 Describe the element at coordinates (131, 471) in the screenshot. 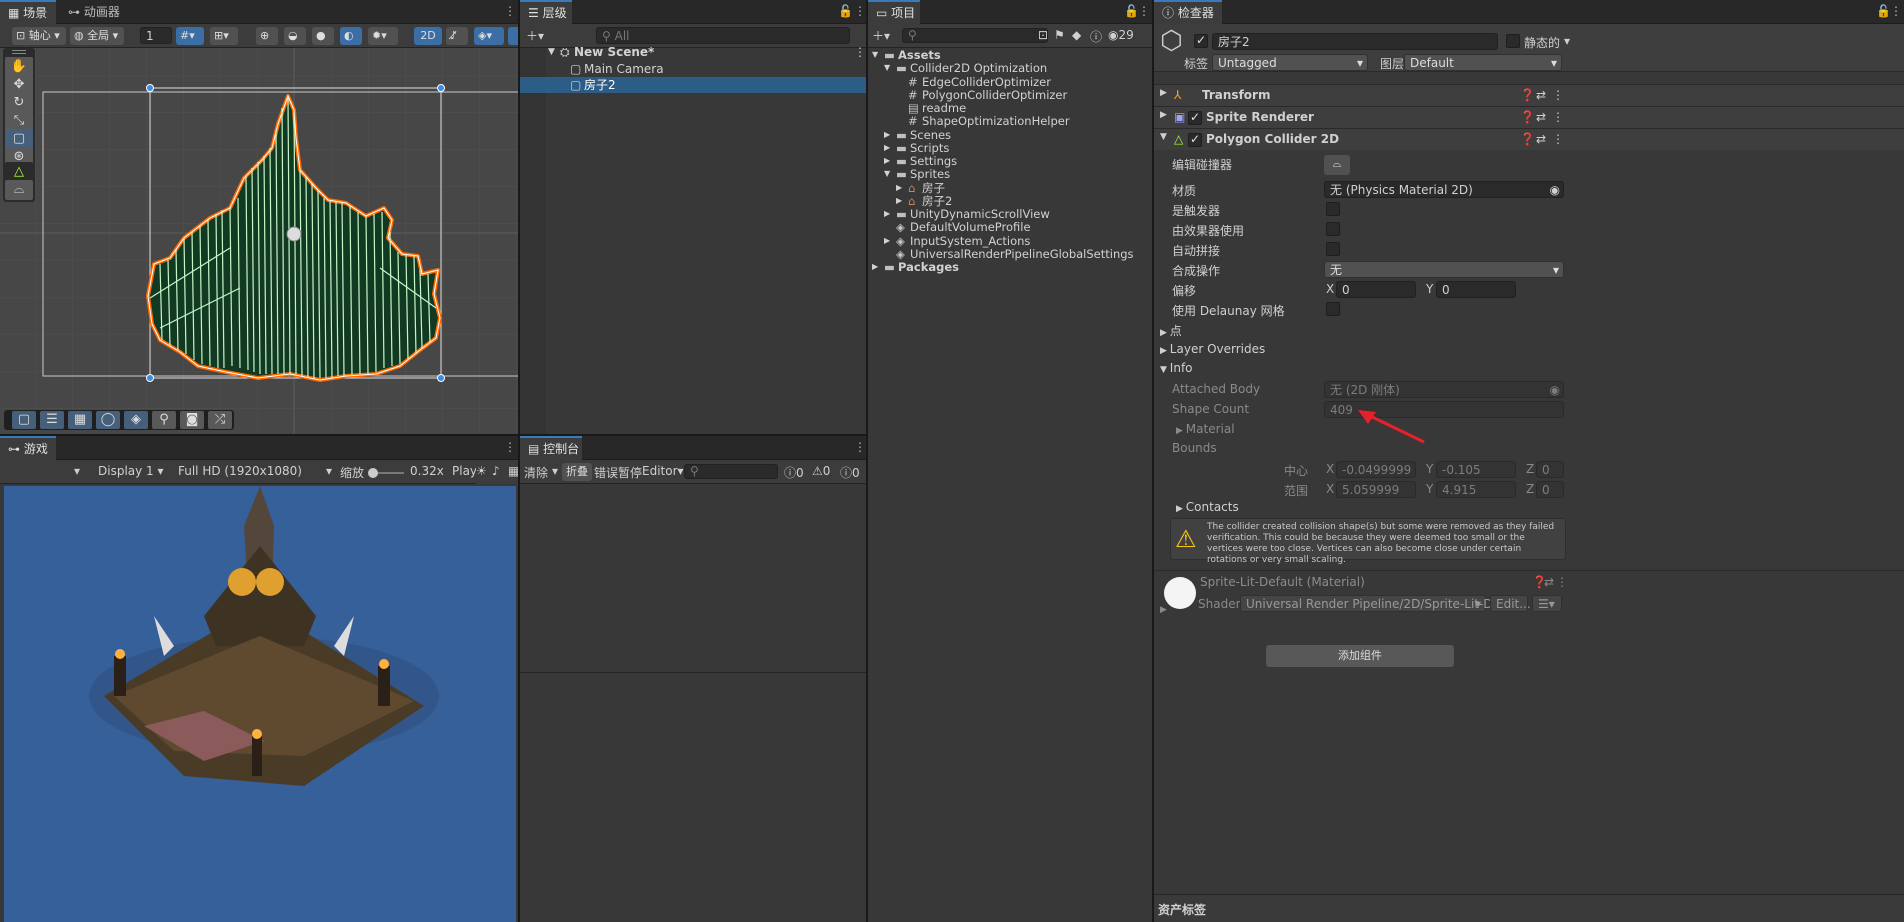

I see `display-dropdown: Display 1 ▾` at that location.